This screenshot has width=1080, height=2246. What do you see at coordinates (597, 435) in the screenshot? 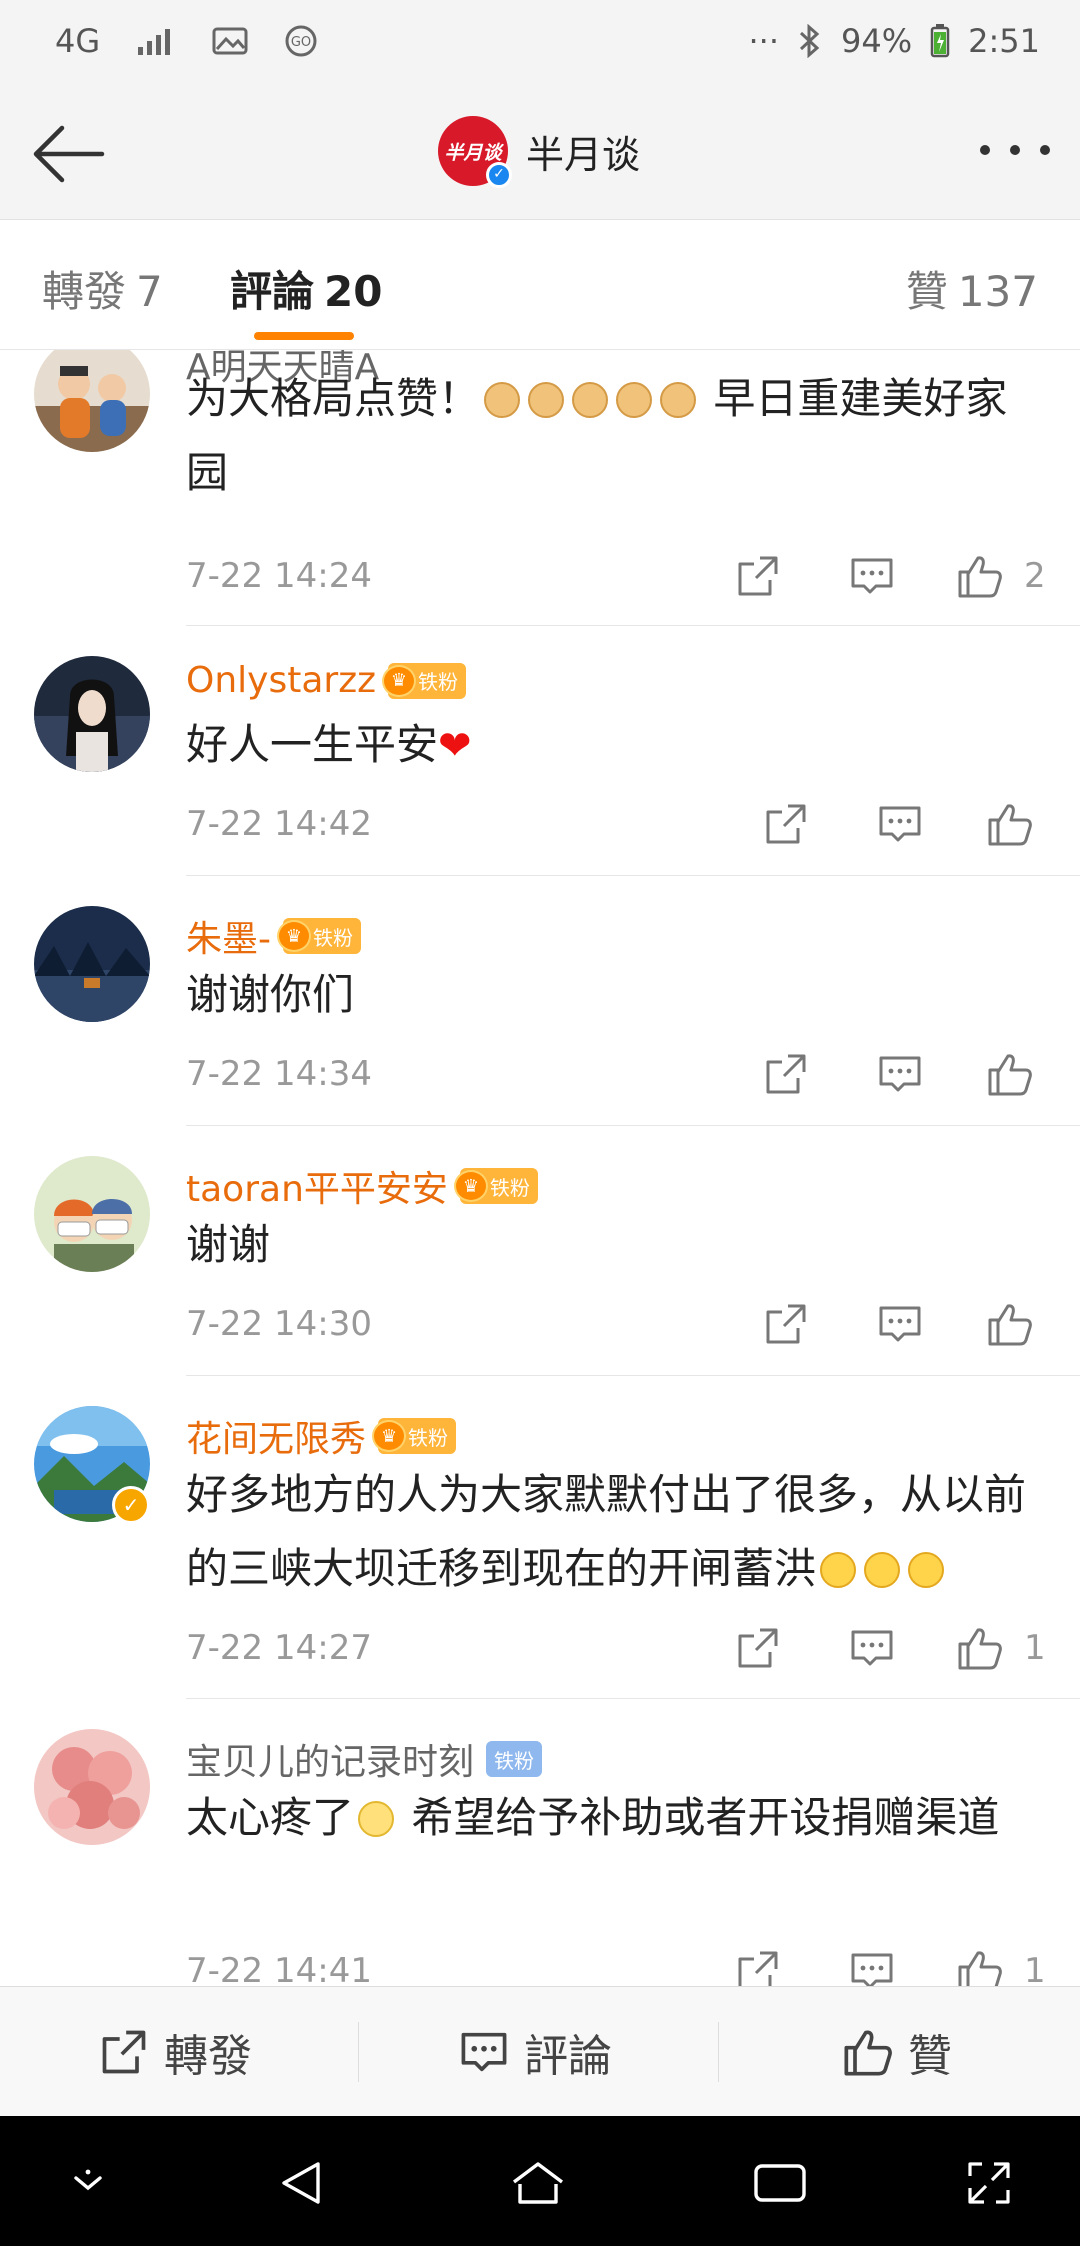
I see `comment-text: 为大格局点赞！ 早日重建美好家园` at bounding box center [597, 435].